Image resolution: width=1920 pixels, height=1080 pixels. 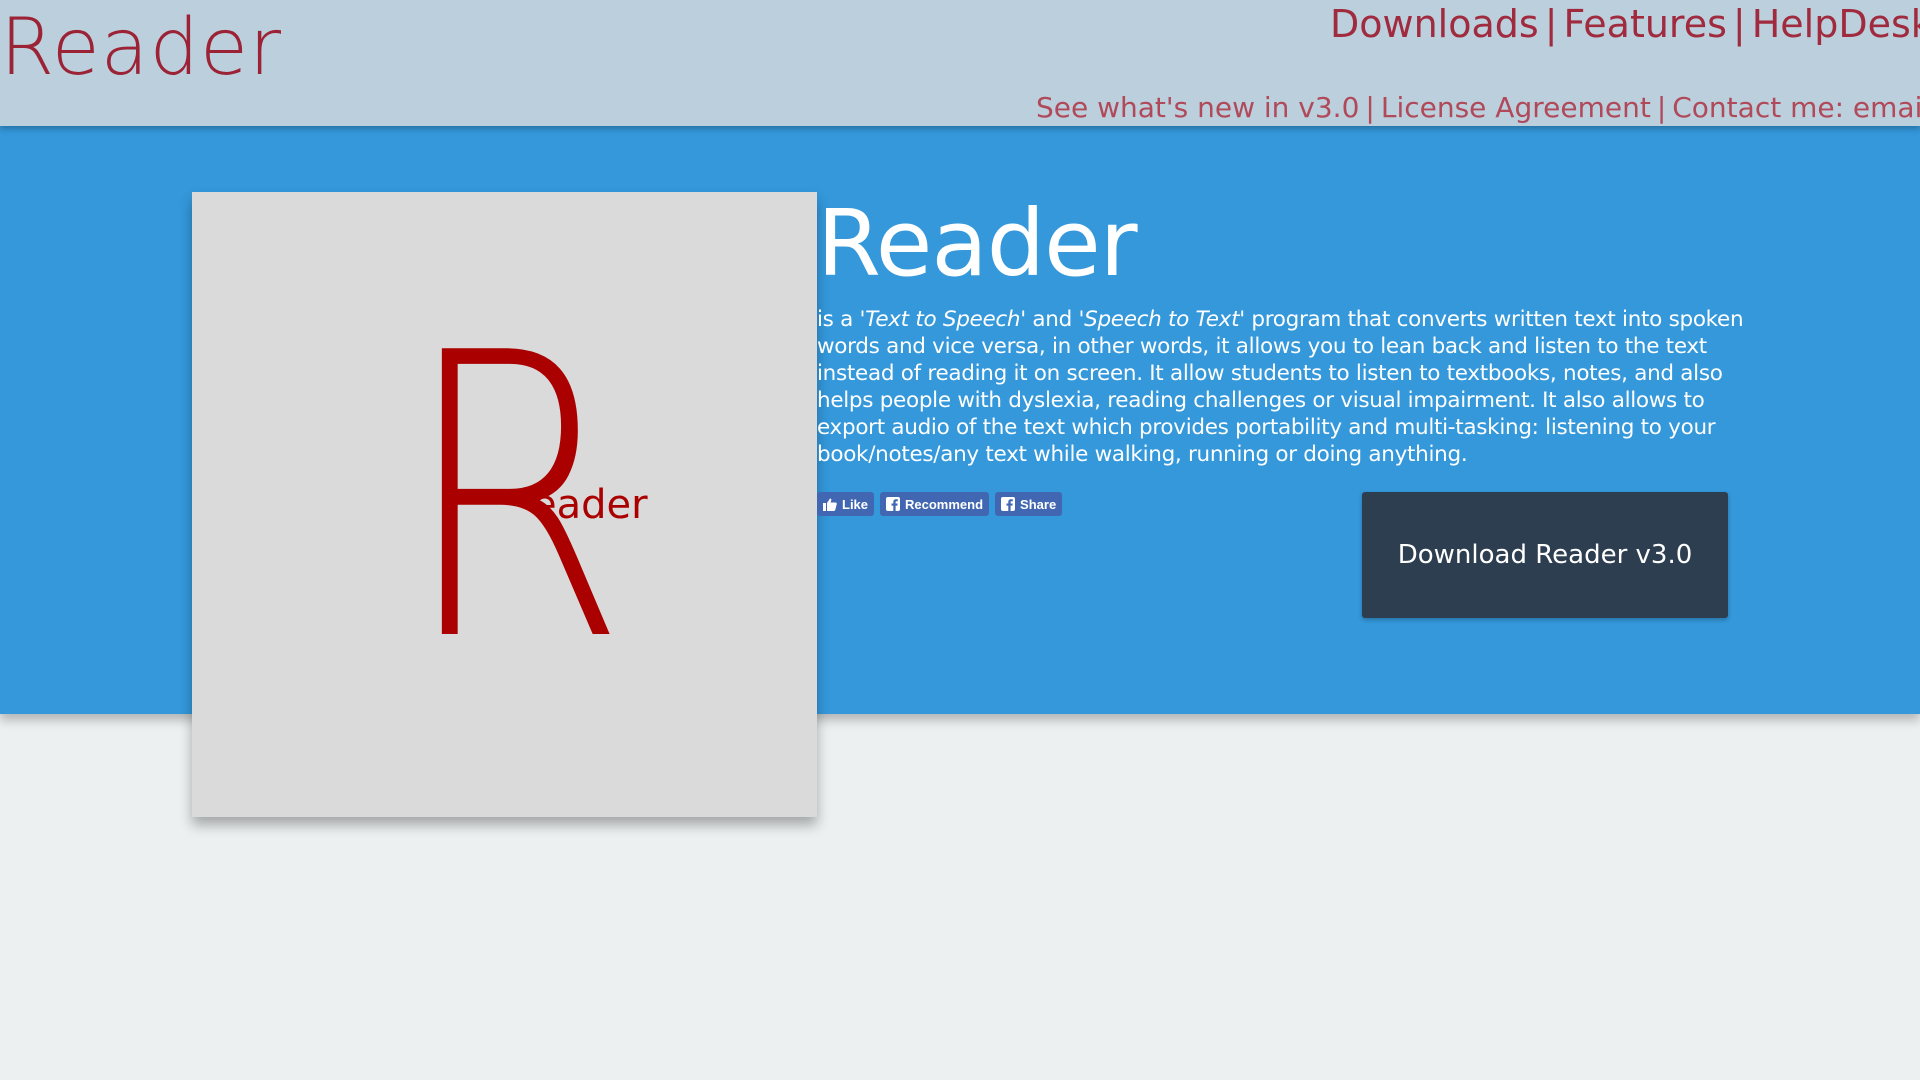 I want to click on nav-features-link: Features, so click(x=1645, y=24).